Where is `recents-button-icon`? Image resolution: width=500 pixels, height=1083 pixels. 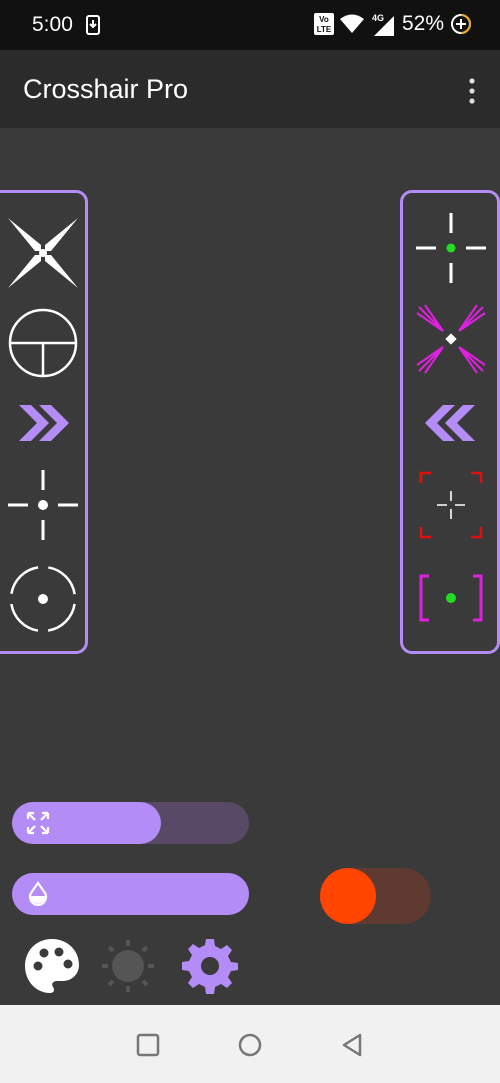 recents-button-icon is located at coordinates (148, 1045).